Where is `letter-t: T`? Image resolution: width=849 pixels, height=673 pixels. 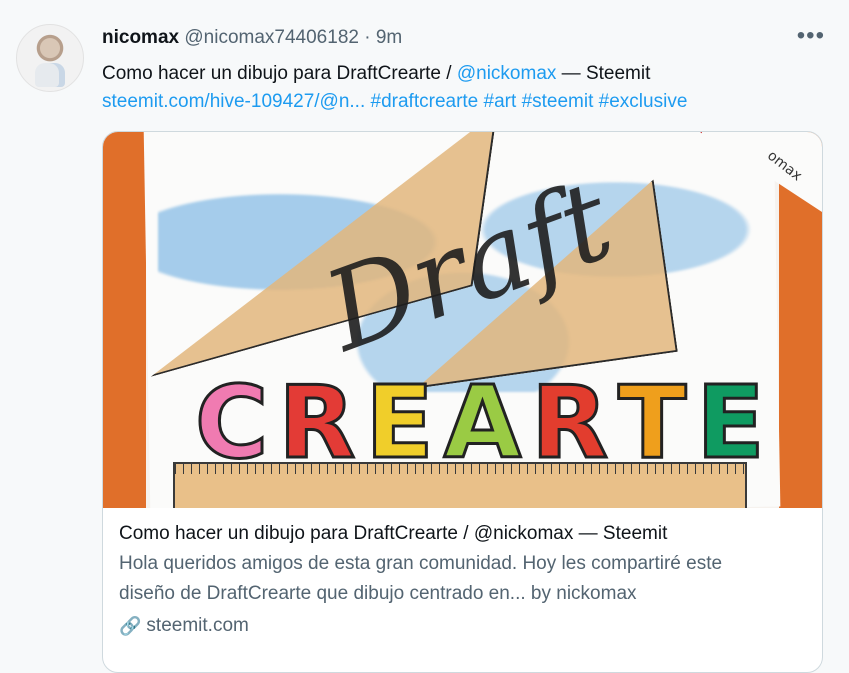
letter-t: T is located at coordinates (652, 423).